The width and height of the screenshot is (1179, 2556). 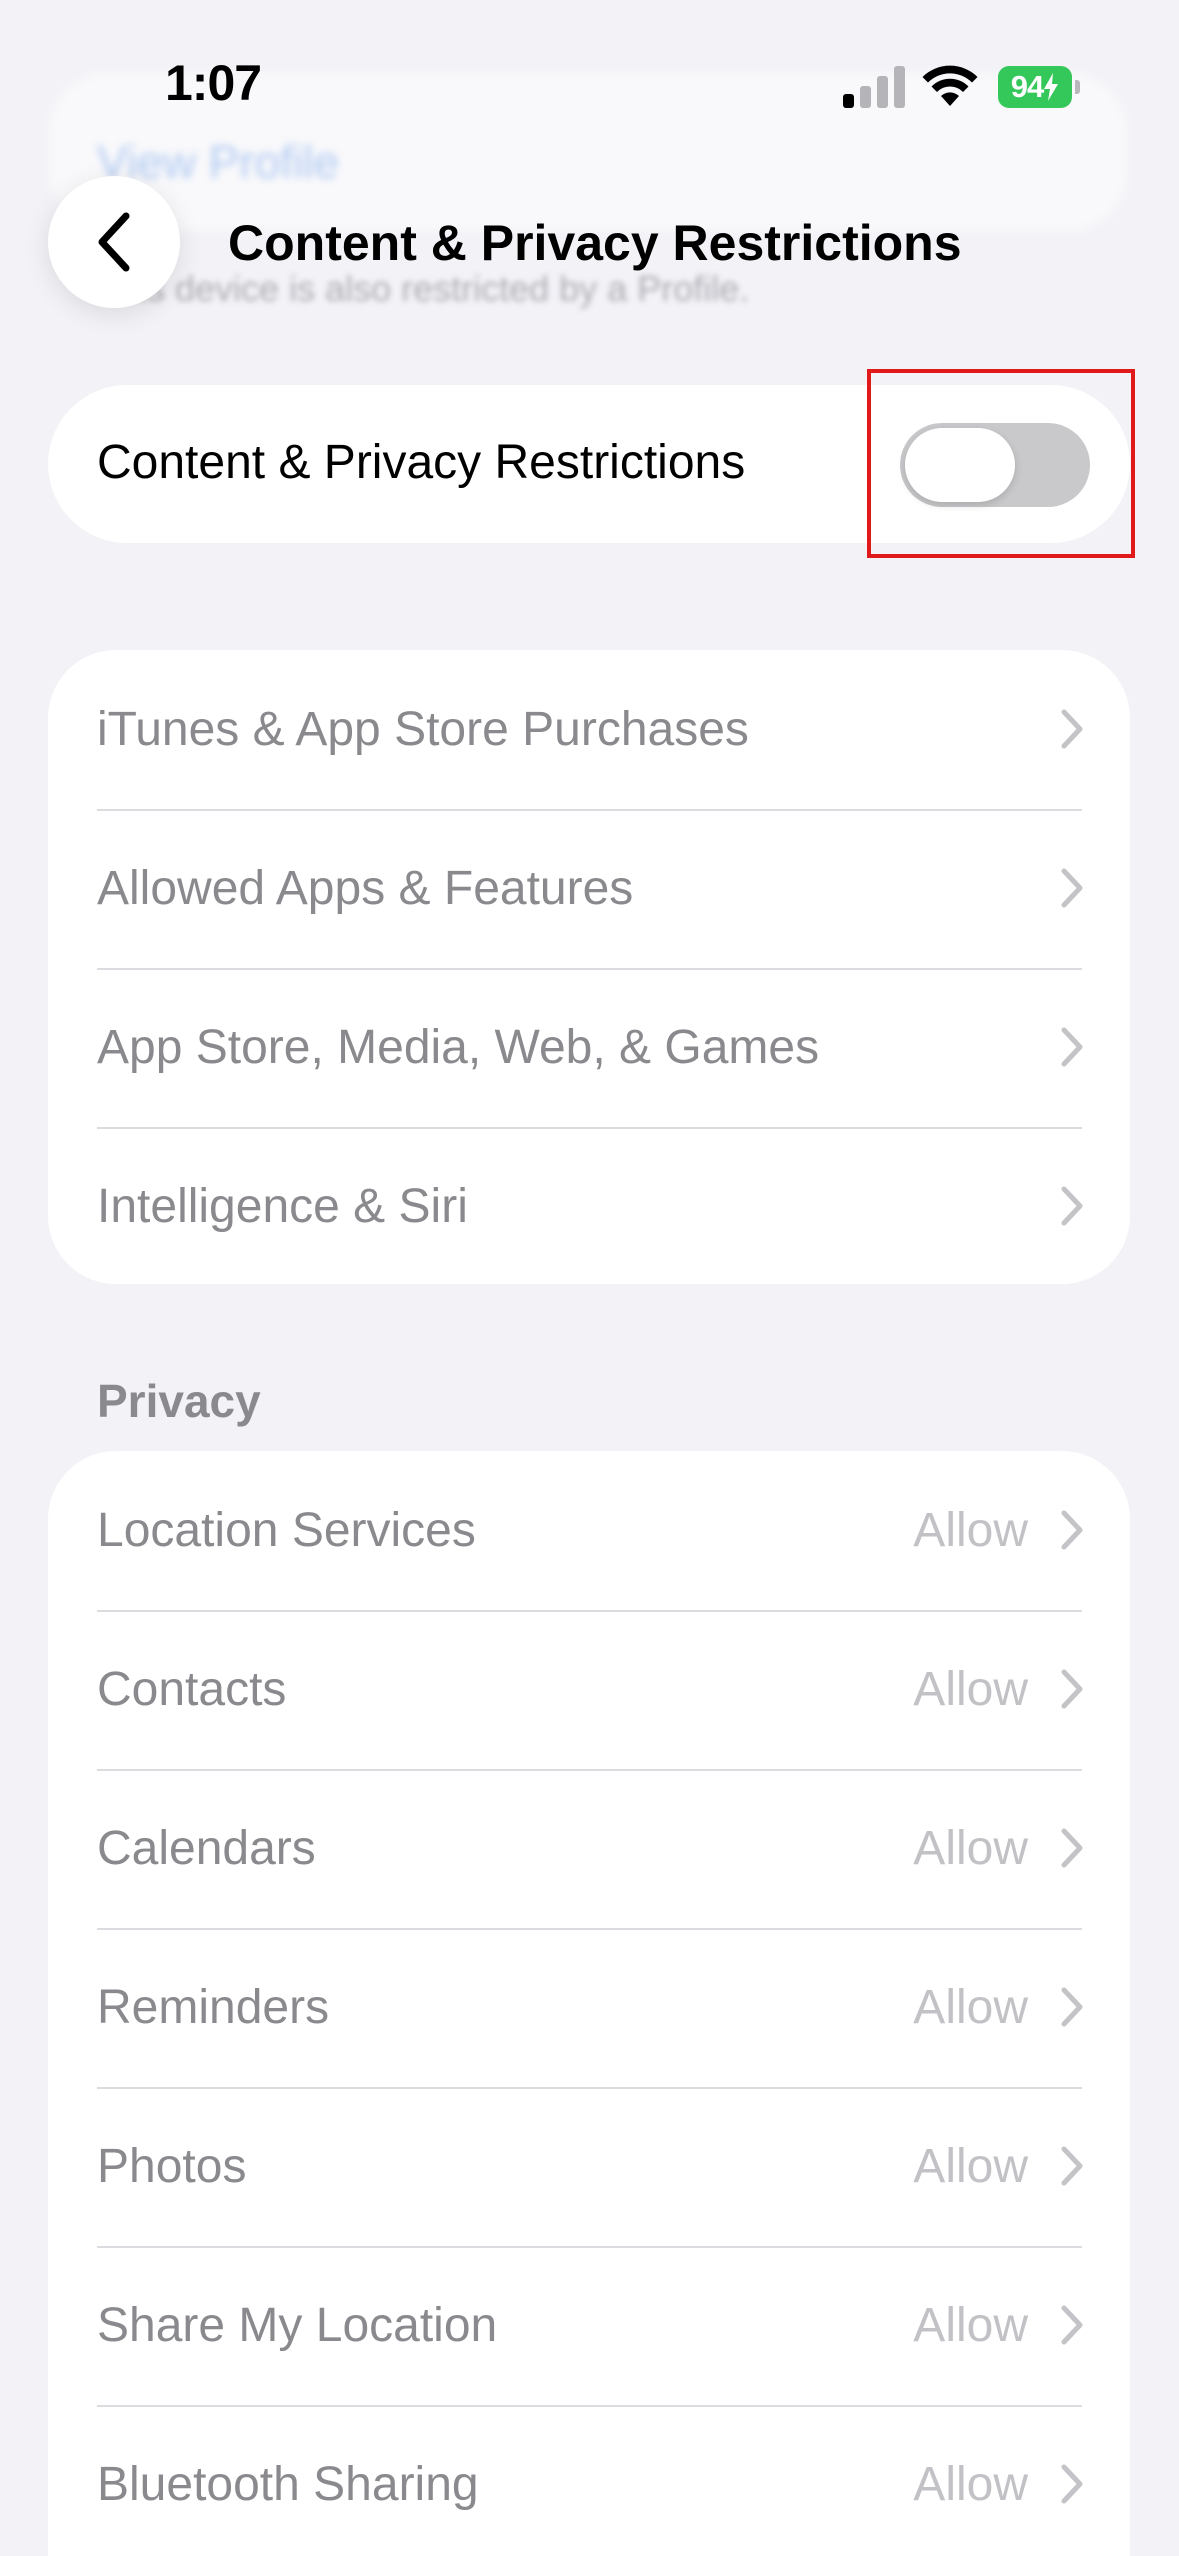 I want to click on battery-percent: 94, so click(x=1027, y=86).